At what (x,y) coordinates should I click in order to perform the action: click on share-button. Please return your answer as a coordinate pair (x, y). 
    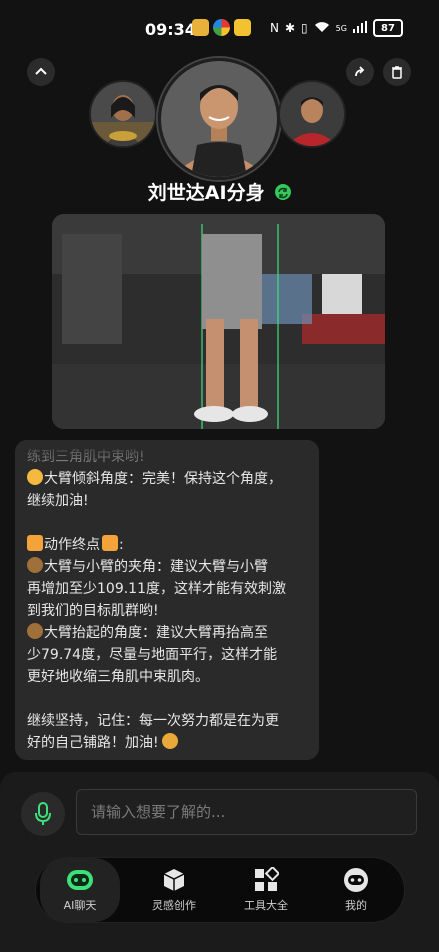
    Looking at the image, I should click on (360, 72).